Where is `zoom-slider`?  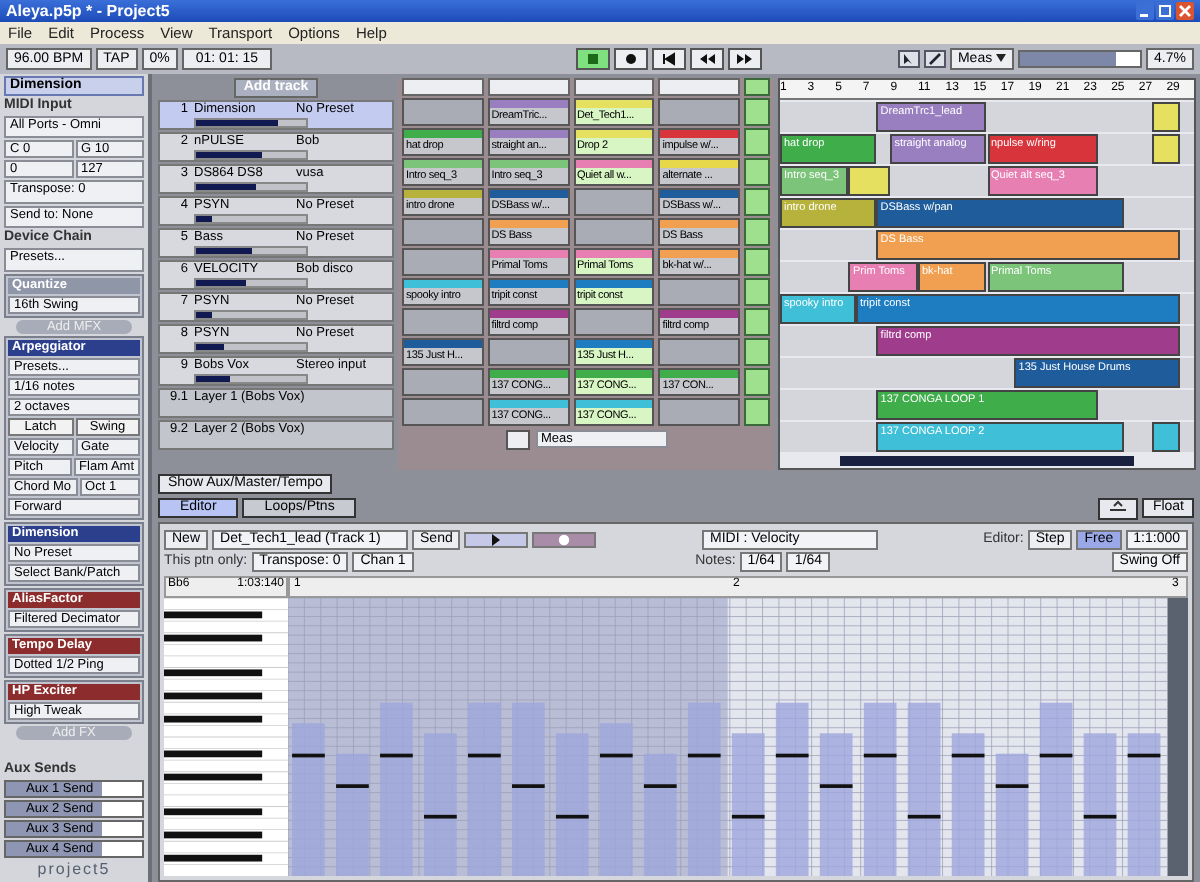
zoom-slider is located at coordinates (1080, 59).